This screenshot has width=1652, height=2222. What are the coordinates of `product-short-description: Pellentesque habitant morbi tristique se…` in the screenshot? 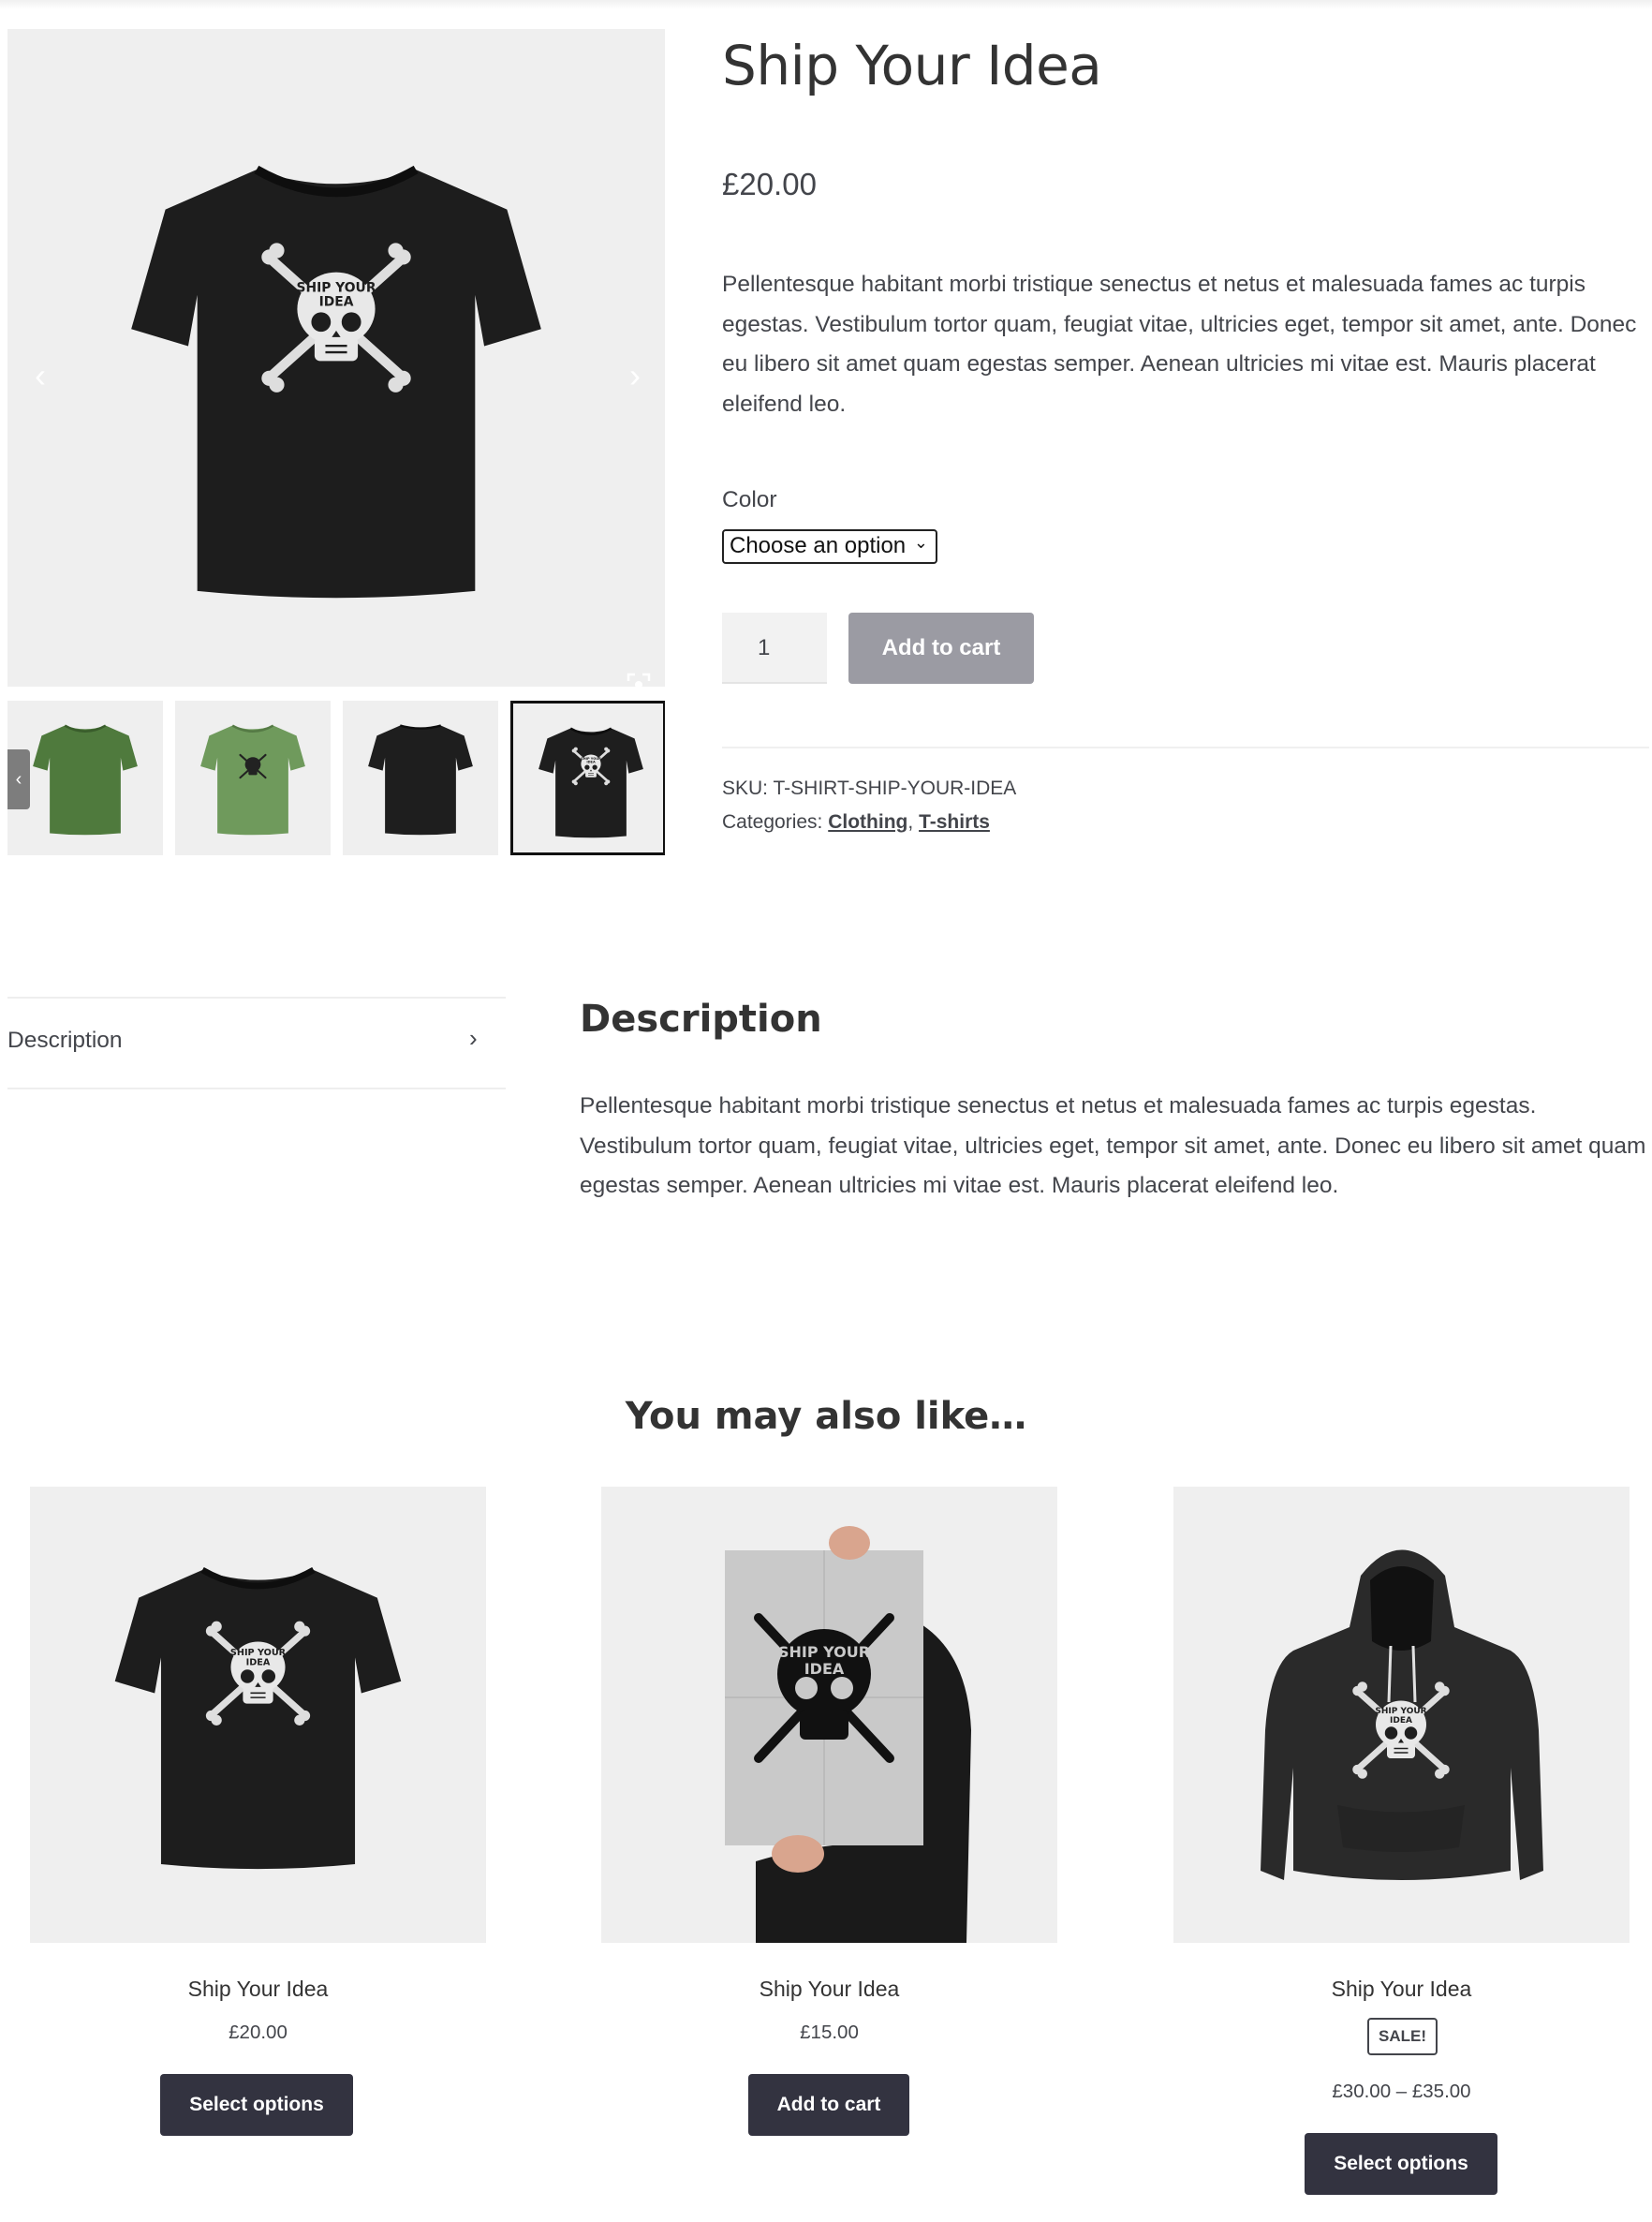 It's located at (1179, 344).